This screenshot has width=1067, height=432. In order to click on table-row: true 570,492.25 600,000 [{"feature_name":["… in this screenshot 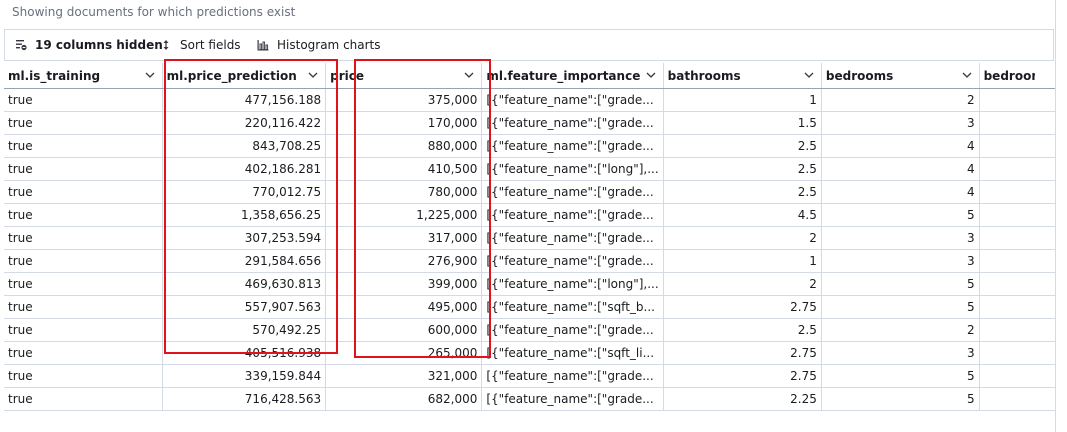, I will do `click(529, 330)`.